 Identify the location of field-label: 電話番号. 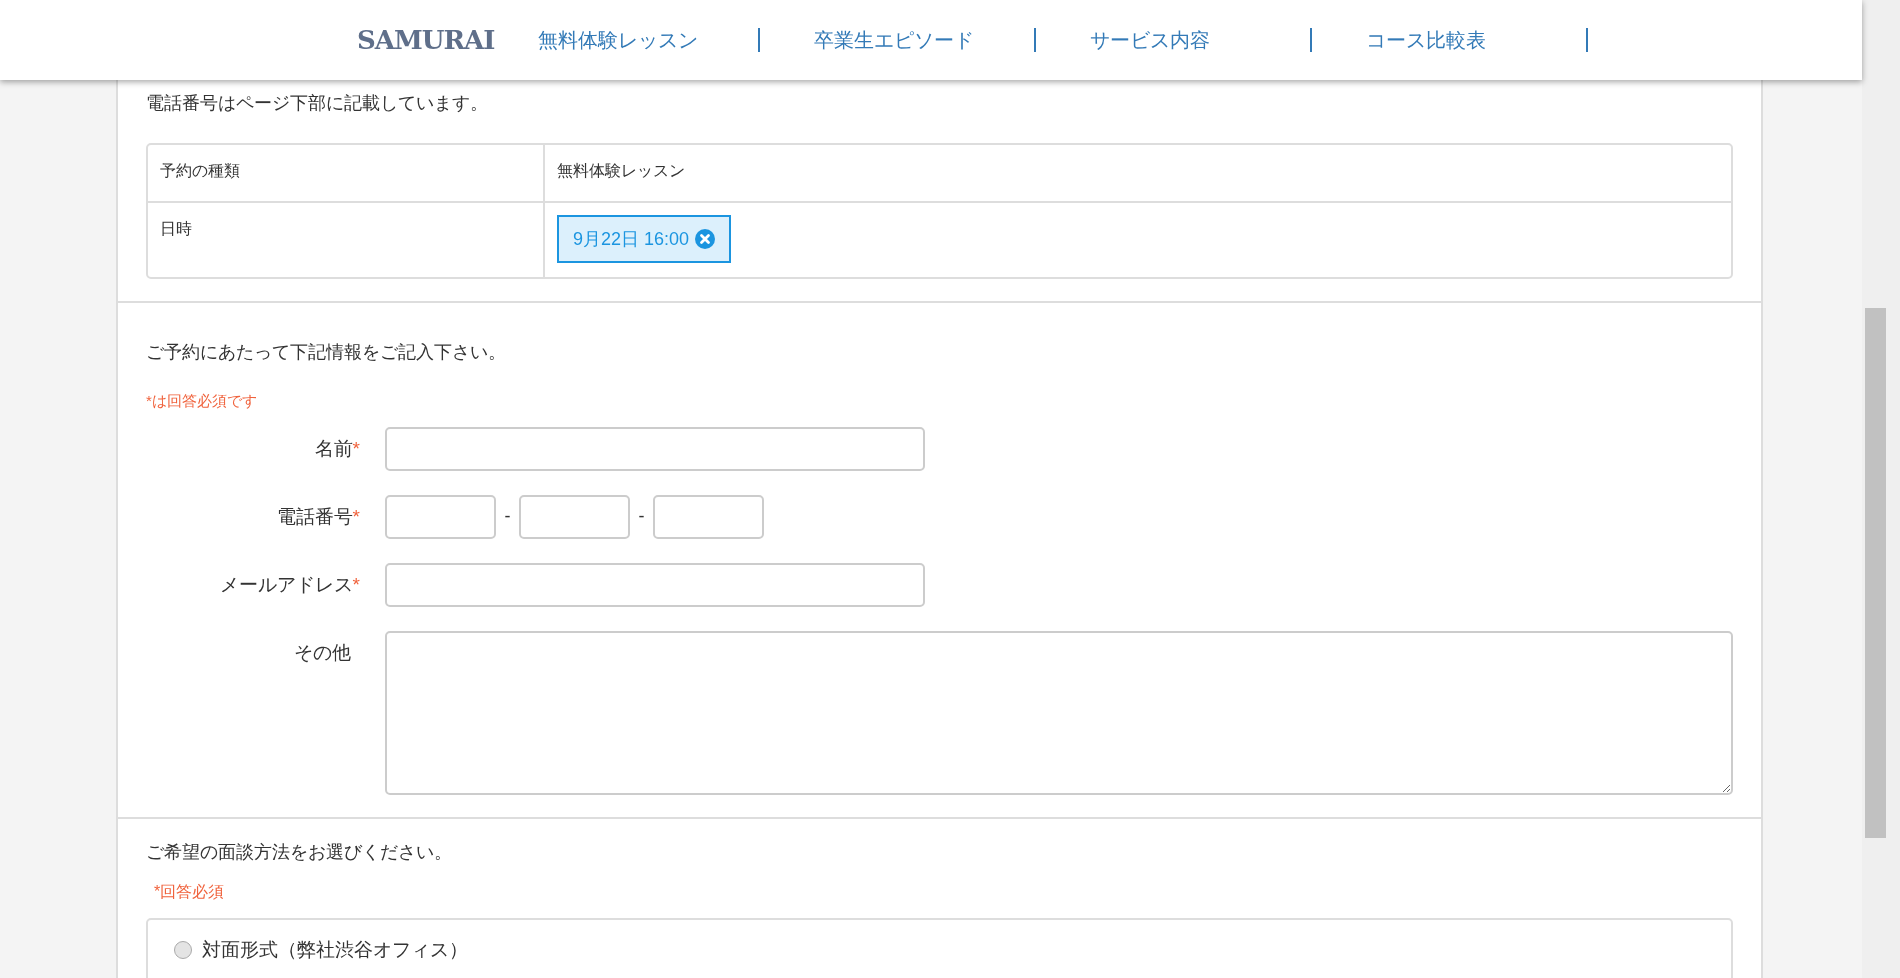
(314, 516).